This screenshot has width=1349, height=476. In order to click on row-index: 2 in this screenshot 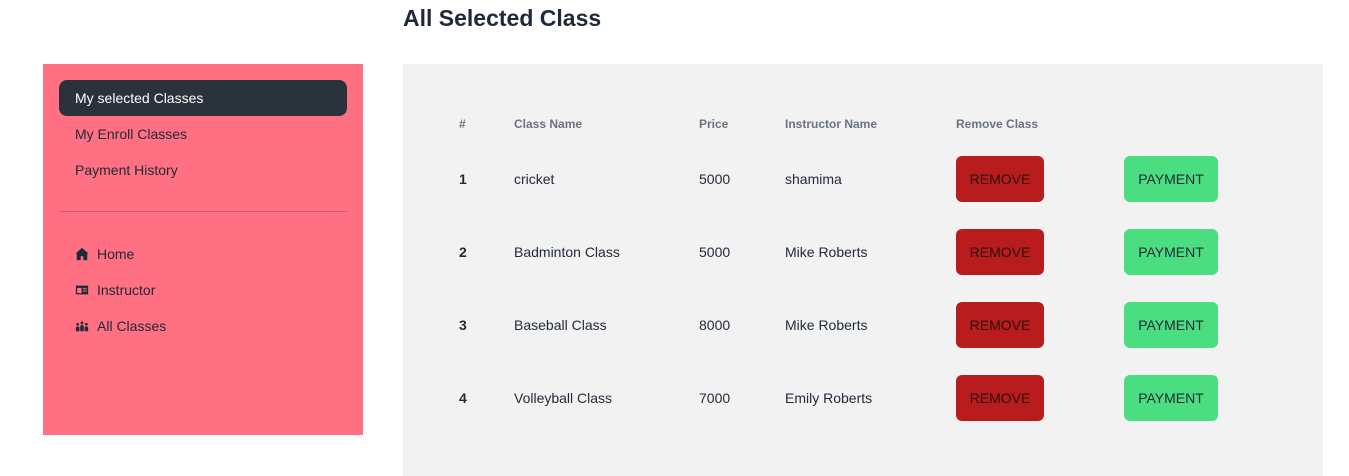, I will do `click(463, 251)`.